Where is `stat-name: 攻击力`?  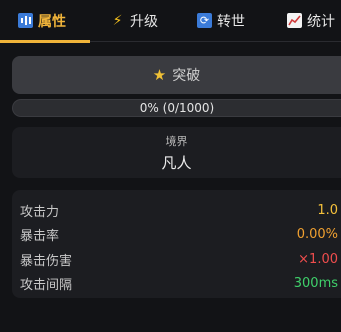 stat-name: 攻击力 is located at coordinates (40, 212).